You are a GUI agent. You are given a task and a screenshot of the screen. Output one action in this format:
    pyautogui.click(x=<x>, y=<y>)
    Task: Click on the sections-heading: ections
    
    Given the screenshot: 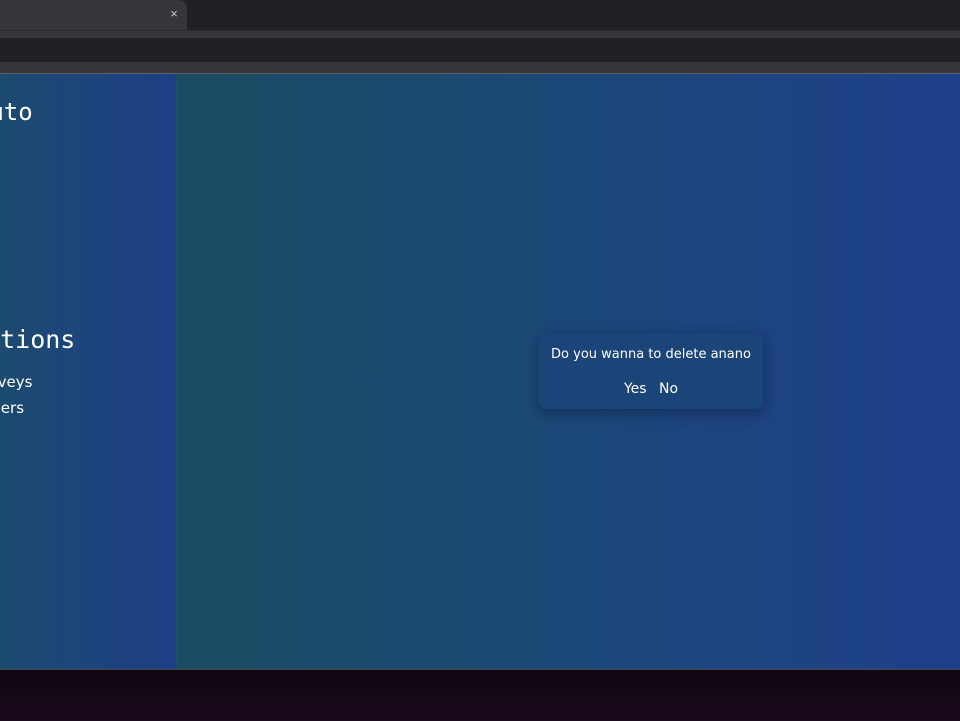 What is the action you would take?
    pyautogui.click(x=38, y=339)
    